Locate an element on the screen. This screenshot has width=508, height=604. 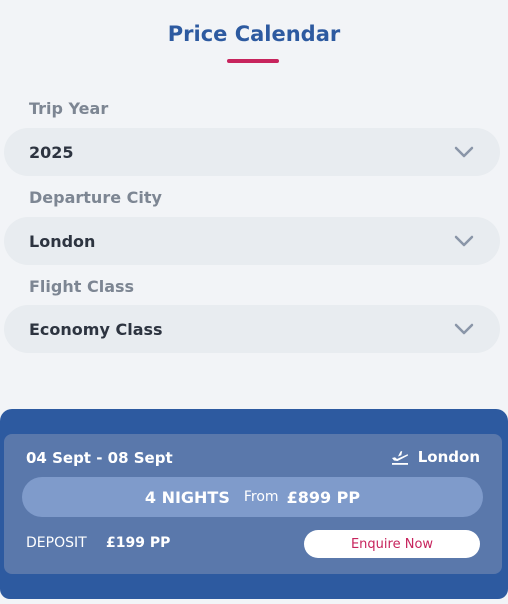
trip-year-value: 2025 is located at coordinates (51, 152).